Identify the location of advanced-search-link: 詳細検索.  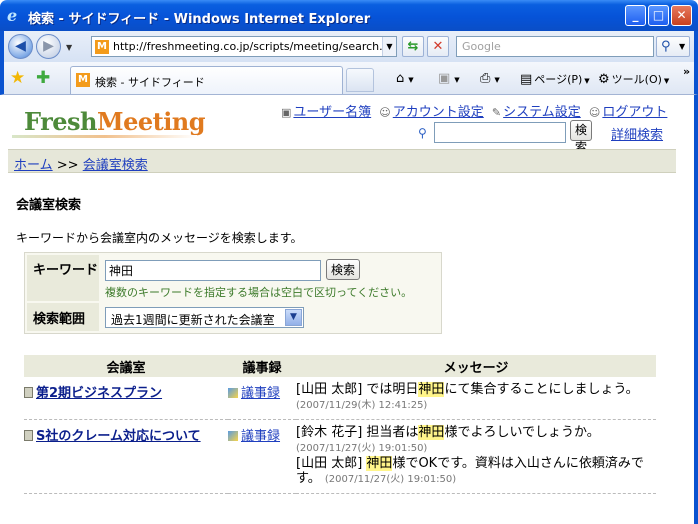
(637, 133).